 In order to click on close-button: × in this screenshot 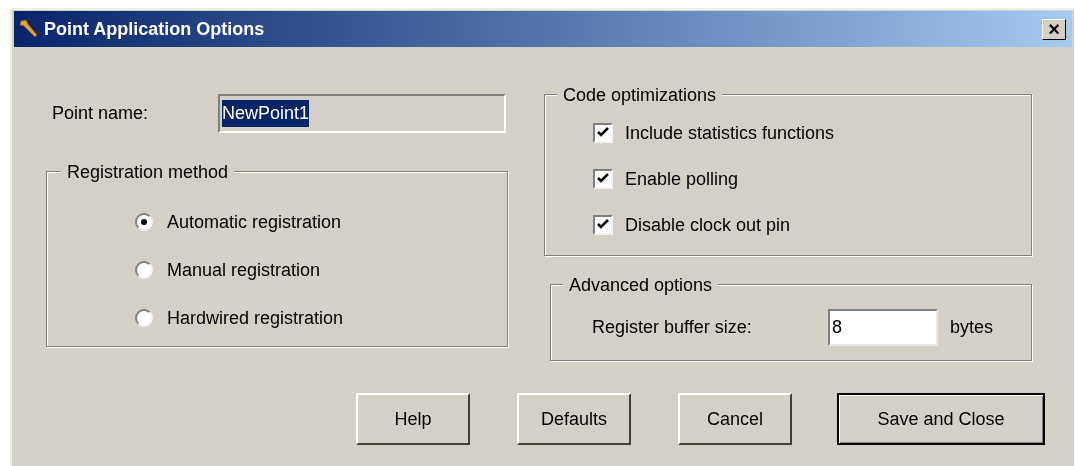, I will do `click(1054, 29)`.